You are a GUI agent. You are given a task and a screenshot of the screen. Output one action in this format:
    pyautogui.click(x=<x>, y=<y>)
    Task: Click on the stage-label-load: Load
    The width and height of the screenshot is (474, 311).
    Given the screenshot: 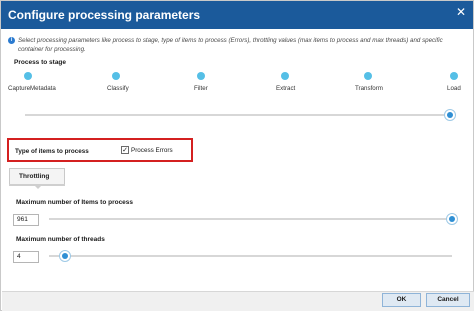 What is the action you would take?
    pyautogui.click(x=454, y=88)
    